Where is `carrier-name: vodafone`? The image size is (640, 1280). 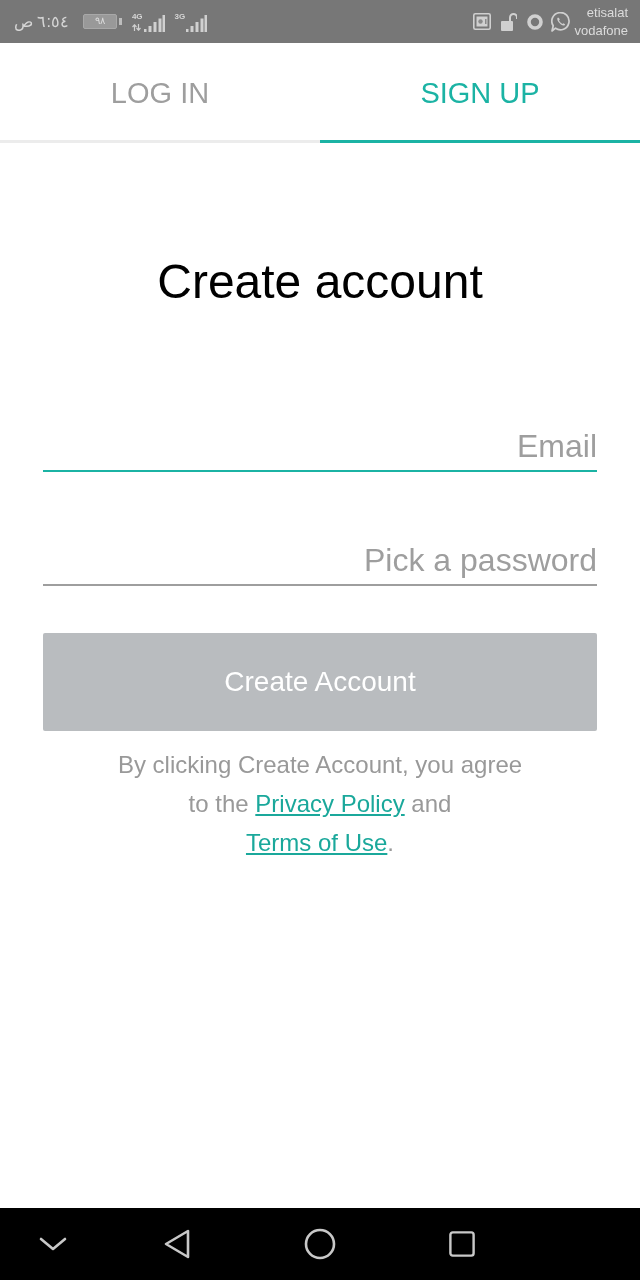
carrier-name: vodafone is located at coordinates (601, 30).